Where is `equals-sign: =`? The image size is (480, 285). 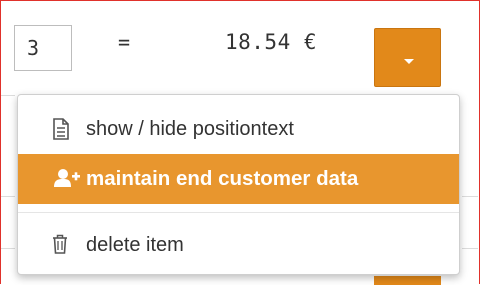 equals-sign: = is located at coordinates (124, 42).